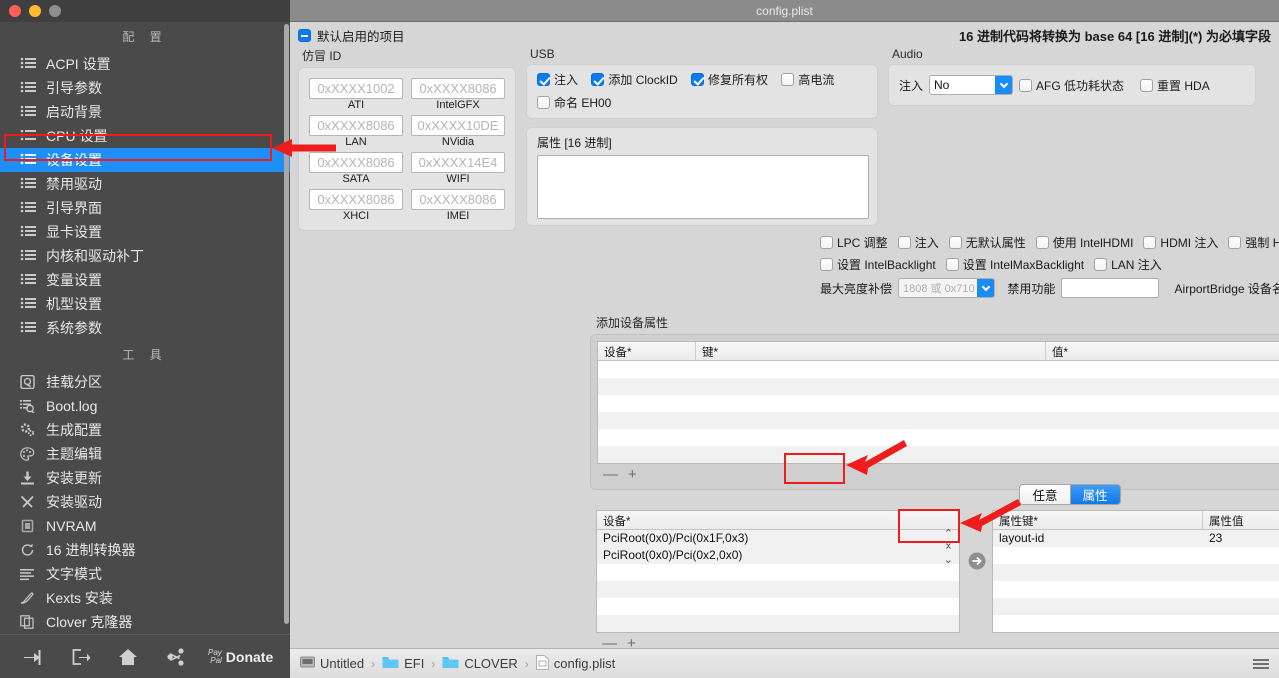  I want to click on donate-button: Pay Pal Donate, so click(240, 656).